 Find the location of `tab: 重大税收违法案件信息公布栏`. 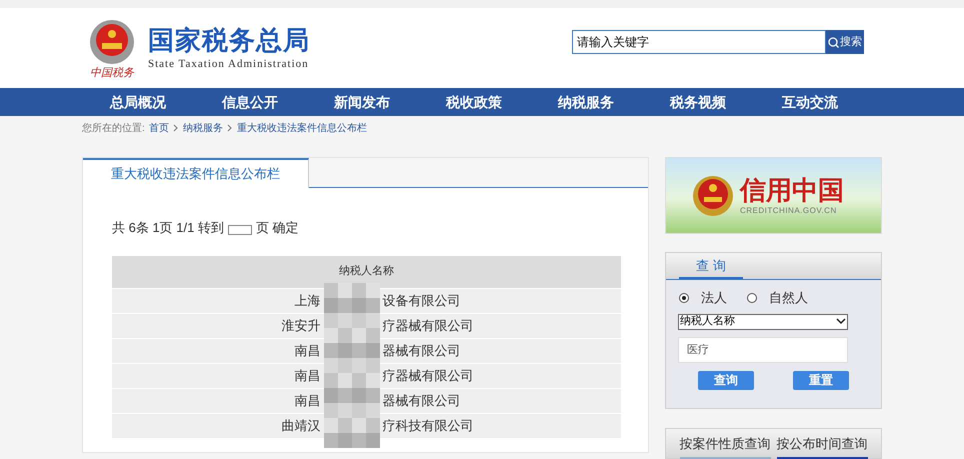

tab: 重大税收违法案件信息公布栏 is located at coordinates (196, 173).